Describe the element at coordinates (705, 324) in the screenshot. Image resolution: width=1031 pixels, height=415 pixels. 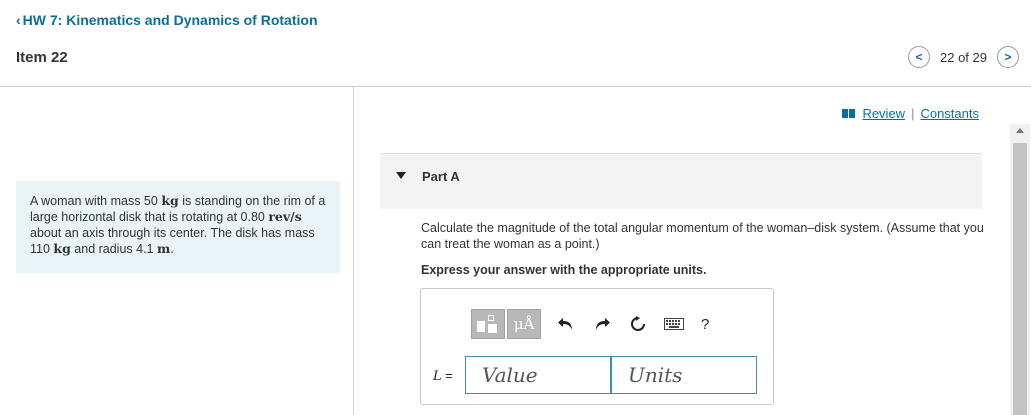
I see `help-button: ?` at that location.